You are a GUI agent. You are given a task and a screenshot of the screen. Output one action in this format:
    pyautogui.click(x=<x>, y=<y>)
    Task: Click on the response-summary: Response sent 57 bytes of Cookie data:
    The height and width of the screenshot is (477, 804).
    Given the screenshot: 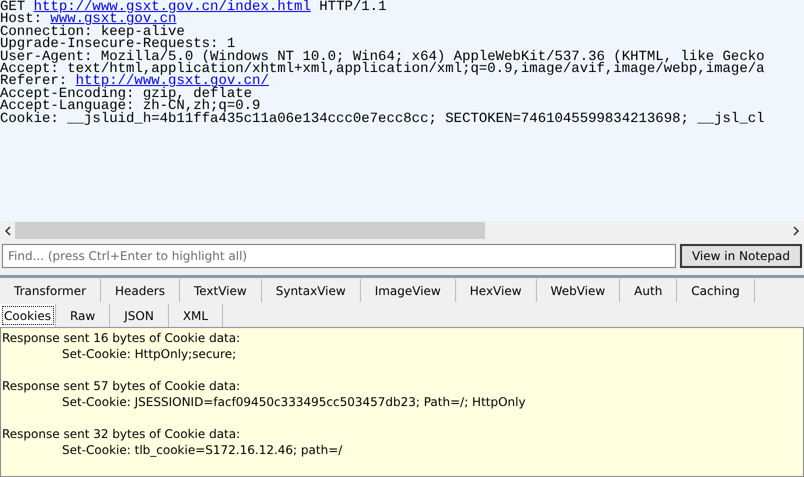 What is the action you would take?
    pyautogui.click(x=122, y=386)
    